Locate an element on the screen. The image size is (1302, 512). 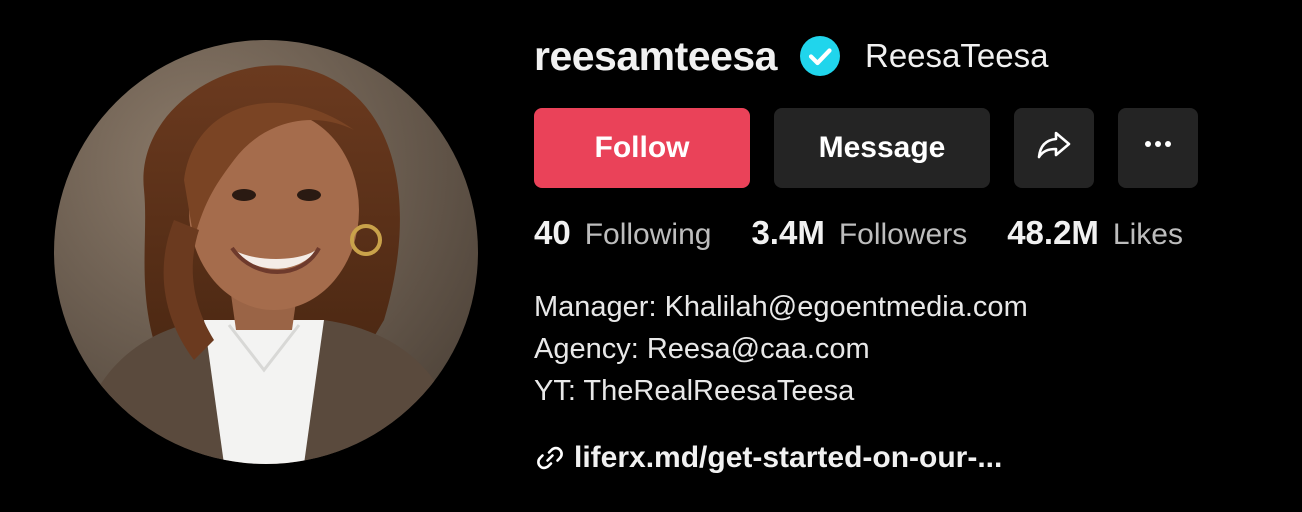
bio-line: Manager: Khalilah@egoentmedia.com is located at coordinates (781, 307).